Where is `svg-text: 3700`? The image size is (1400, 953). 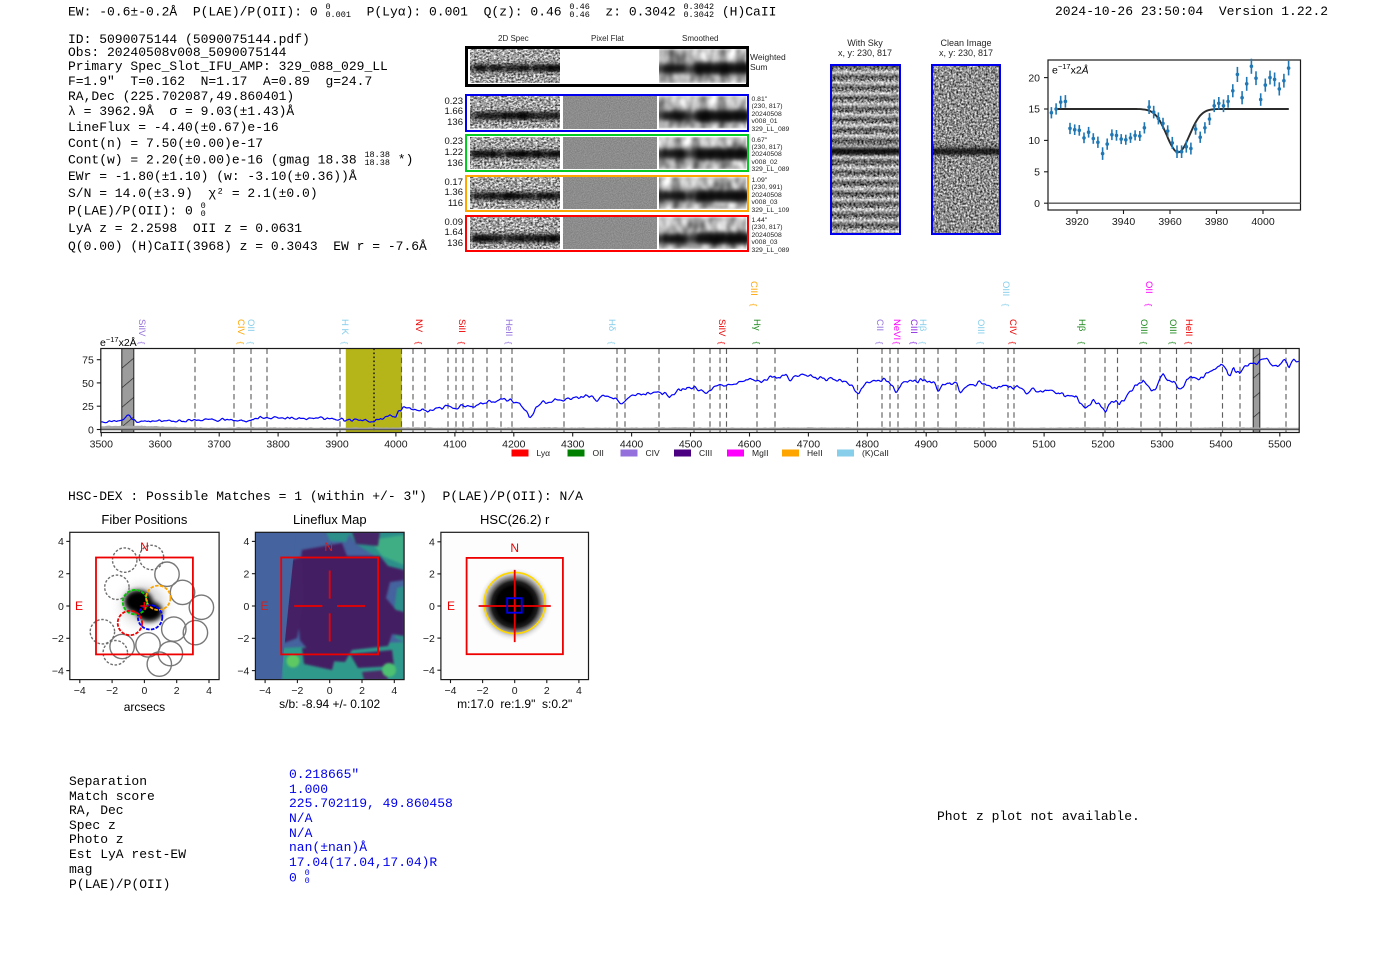 svg-text: 3700 is located at coordinates (220, 444).